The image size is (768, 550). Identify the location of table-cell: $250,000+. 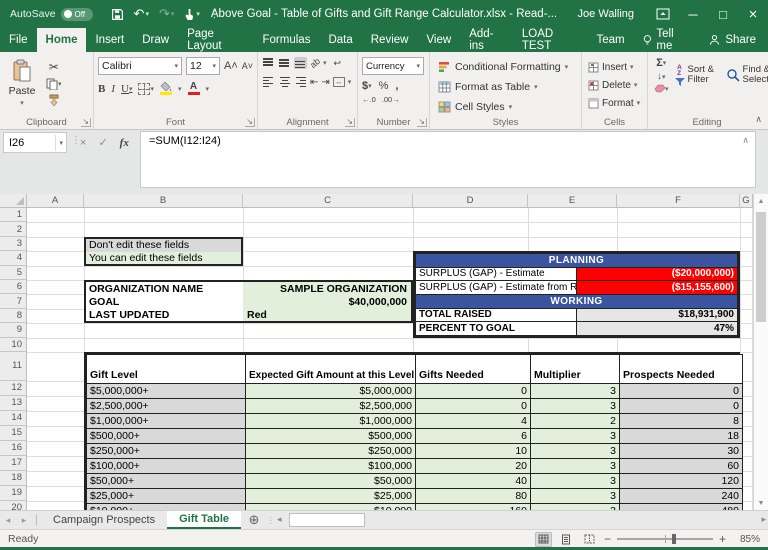
(166, 451).